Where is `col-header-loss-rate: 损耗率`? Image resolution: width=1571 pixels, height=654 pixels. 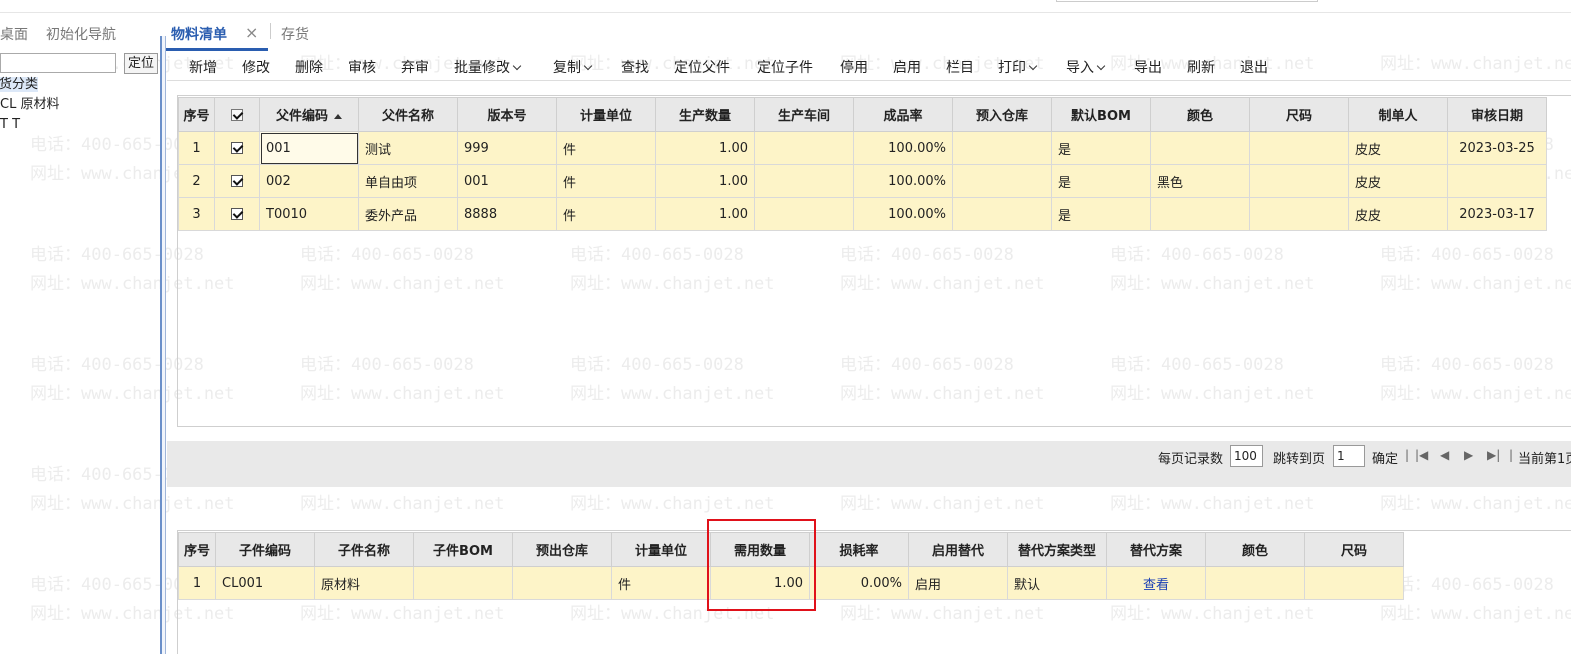 col-header-loss-rate: 损耗率 is located at coordinates (859, 549).